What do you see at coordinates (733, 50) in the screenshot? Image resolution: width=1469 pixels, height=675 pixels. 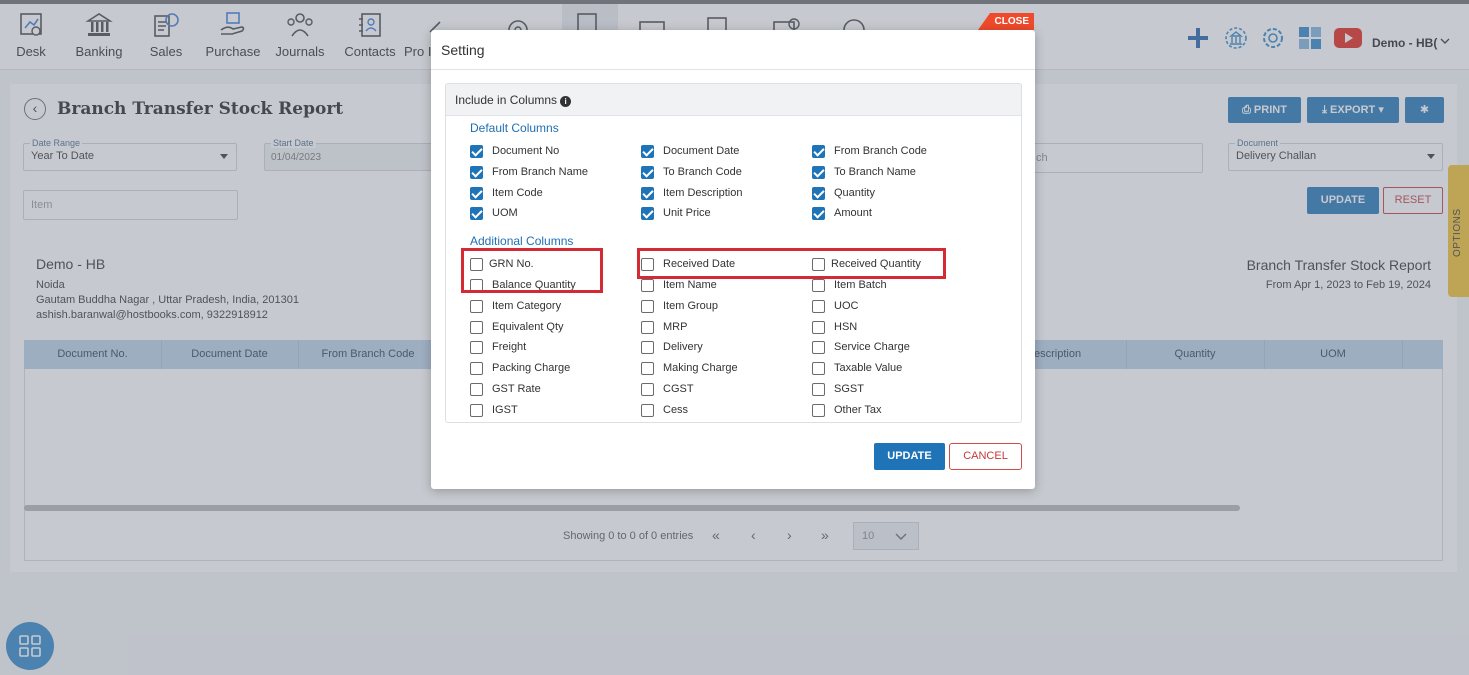 I see `modal-header: Setting` at bounding box center [733, 50].